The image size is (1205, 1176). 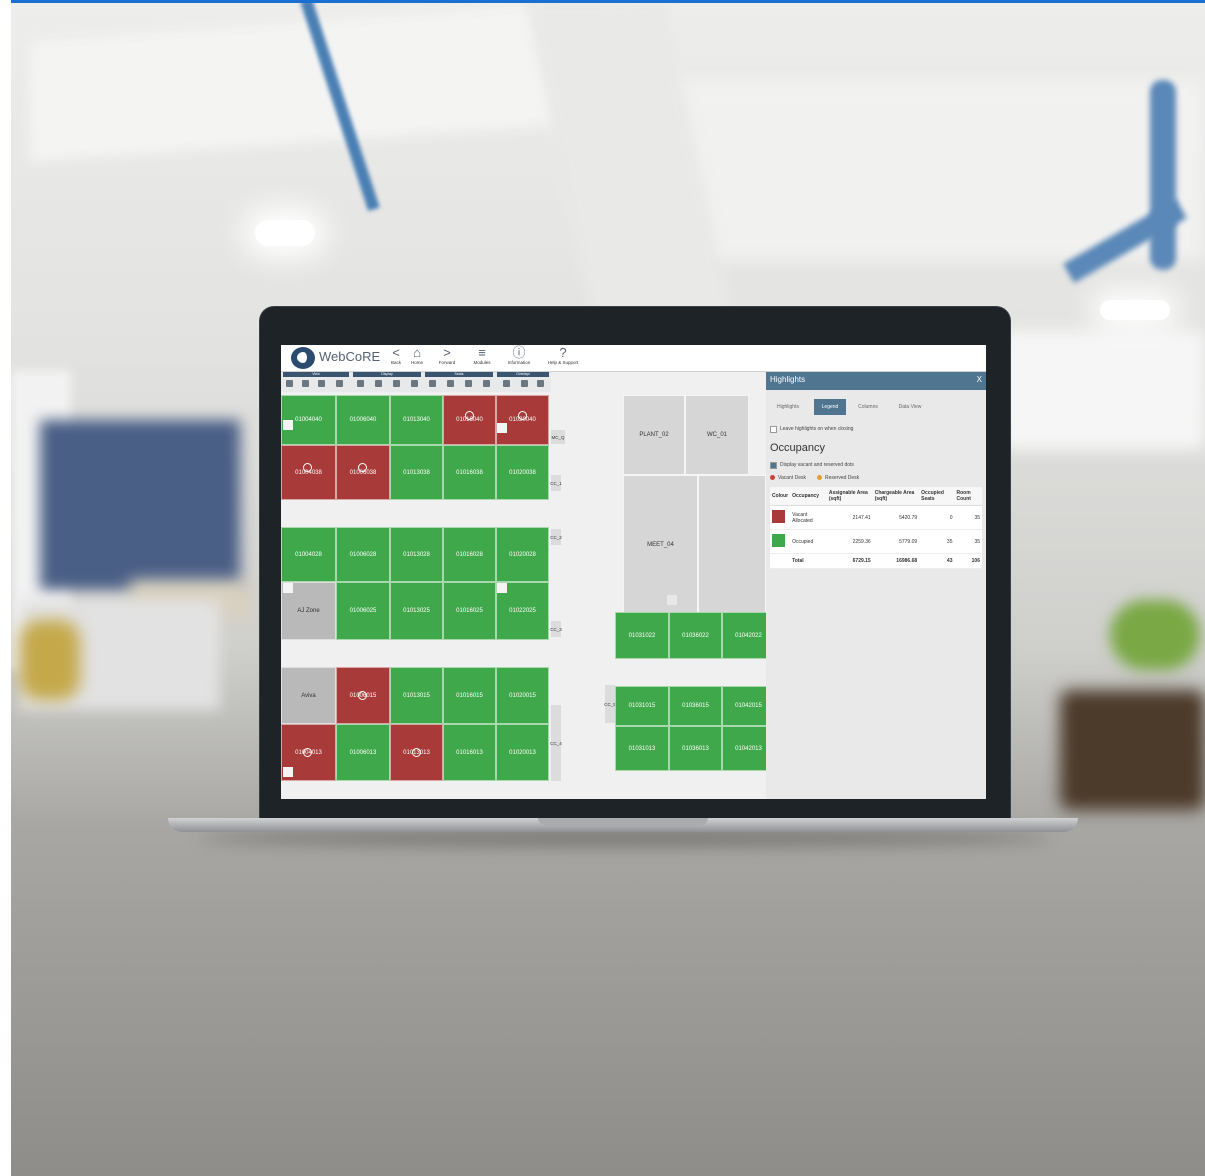 What do you see at coordinates (876, 561) in the screenshot?
I see `table-total-row: Total 6729.15 16986.68 43 106` at bounding box center [876, 561].